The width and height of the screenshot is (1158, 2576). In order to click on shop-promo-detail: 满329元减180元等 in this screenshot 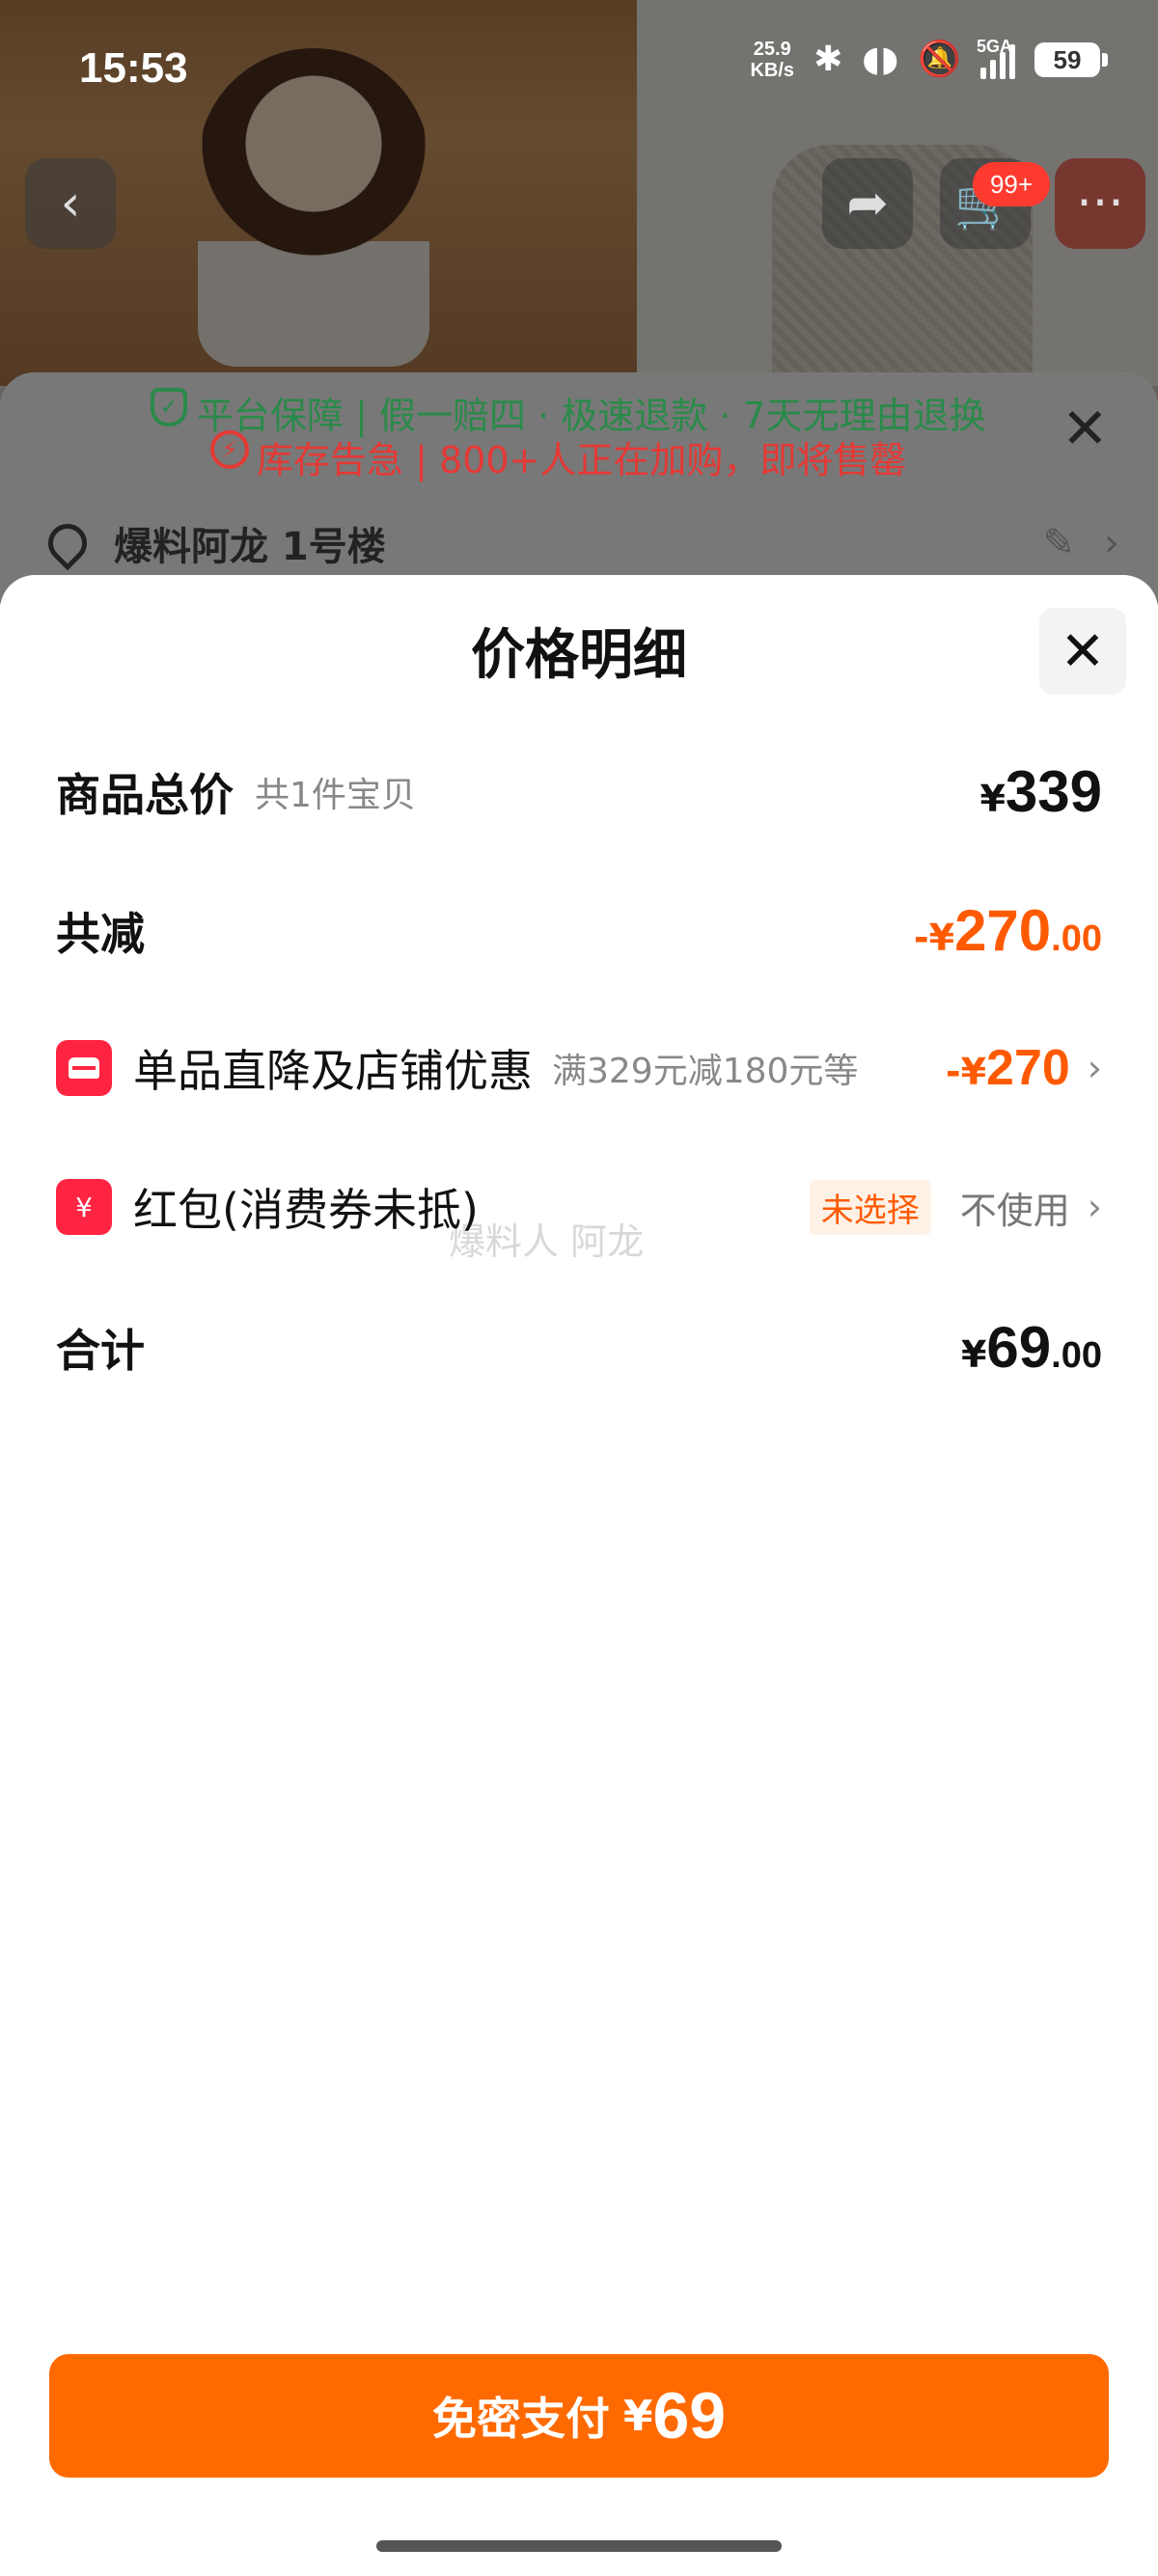, I will do `click(705, 1071)`.